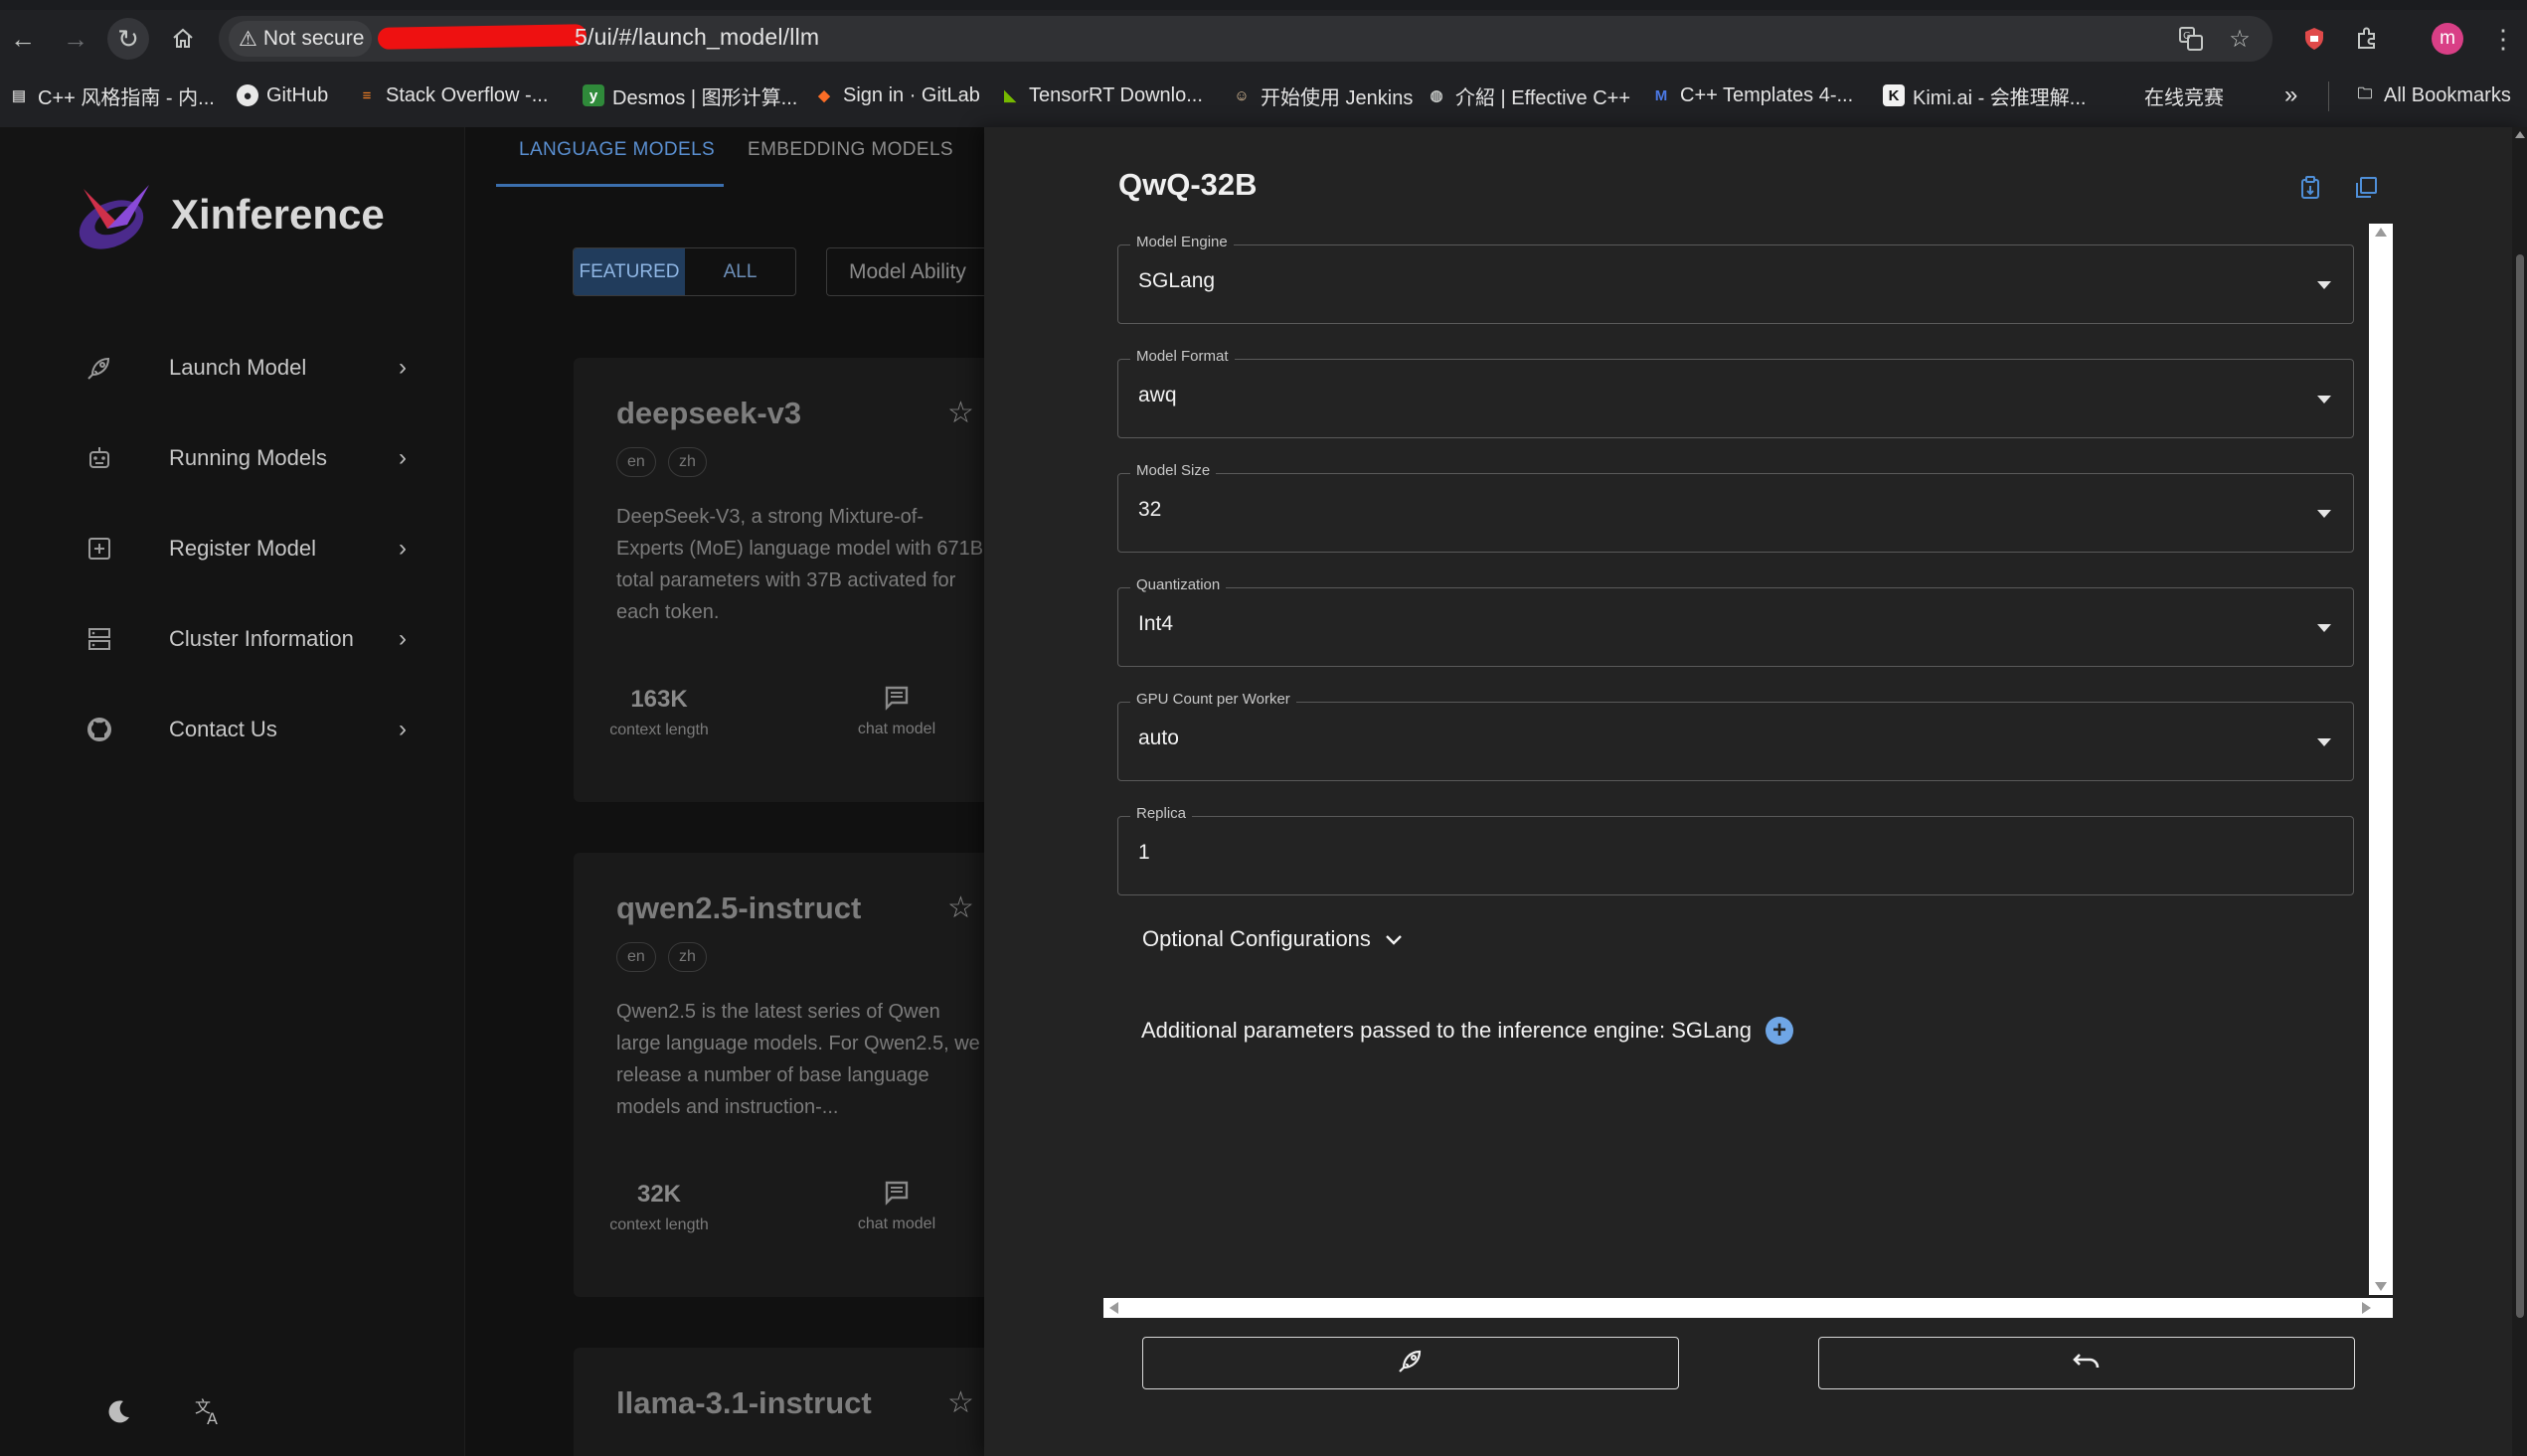  Describe the element at coordinates (244, 368) in the screenshot. I see `sidebar-item-launch-model: Launch Model ›` at that location.